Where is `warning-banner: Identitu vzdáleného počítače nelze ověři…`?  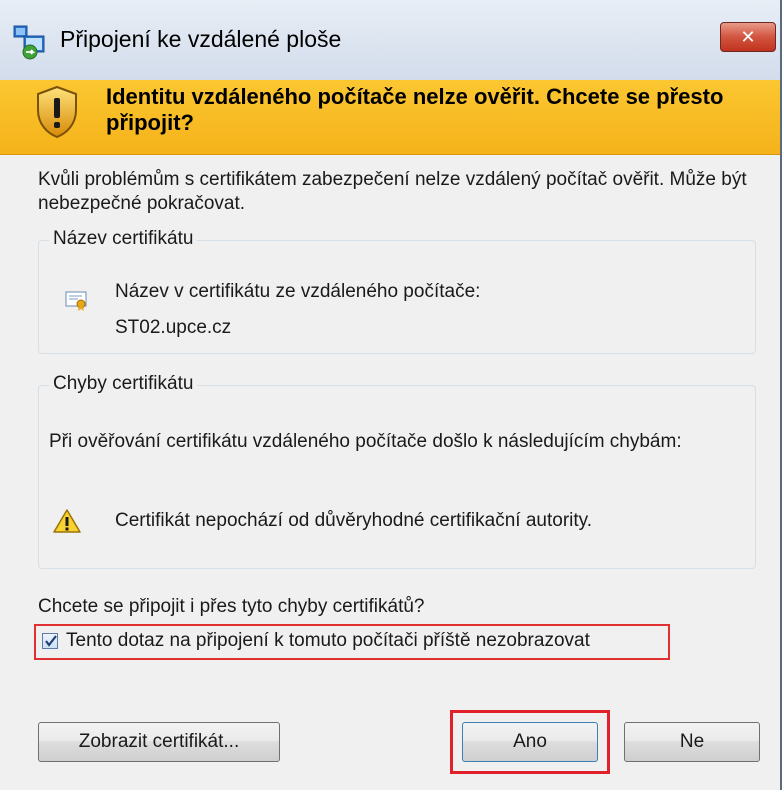
warning-banner: Identitu vzdáleného počítače nelze ověři… is located at coordinates (390, 117).